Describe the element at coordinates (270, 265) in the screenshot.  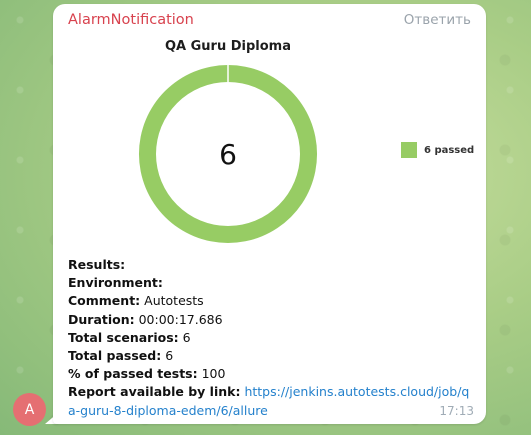
I see `results-row: Results:` at that location.